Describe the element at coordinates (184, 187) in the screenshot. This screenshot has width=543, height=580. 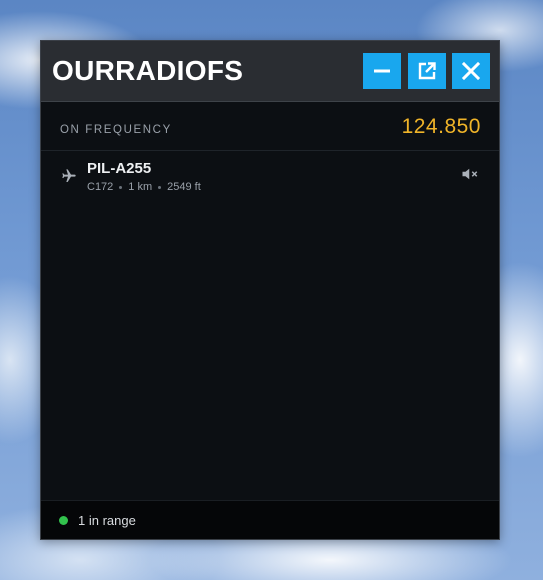
I see `aircraft-altitude: 2549 ft` at that location.